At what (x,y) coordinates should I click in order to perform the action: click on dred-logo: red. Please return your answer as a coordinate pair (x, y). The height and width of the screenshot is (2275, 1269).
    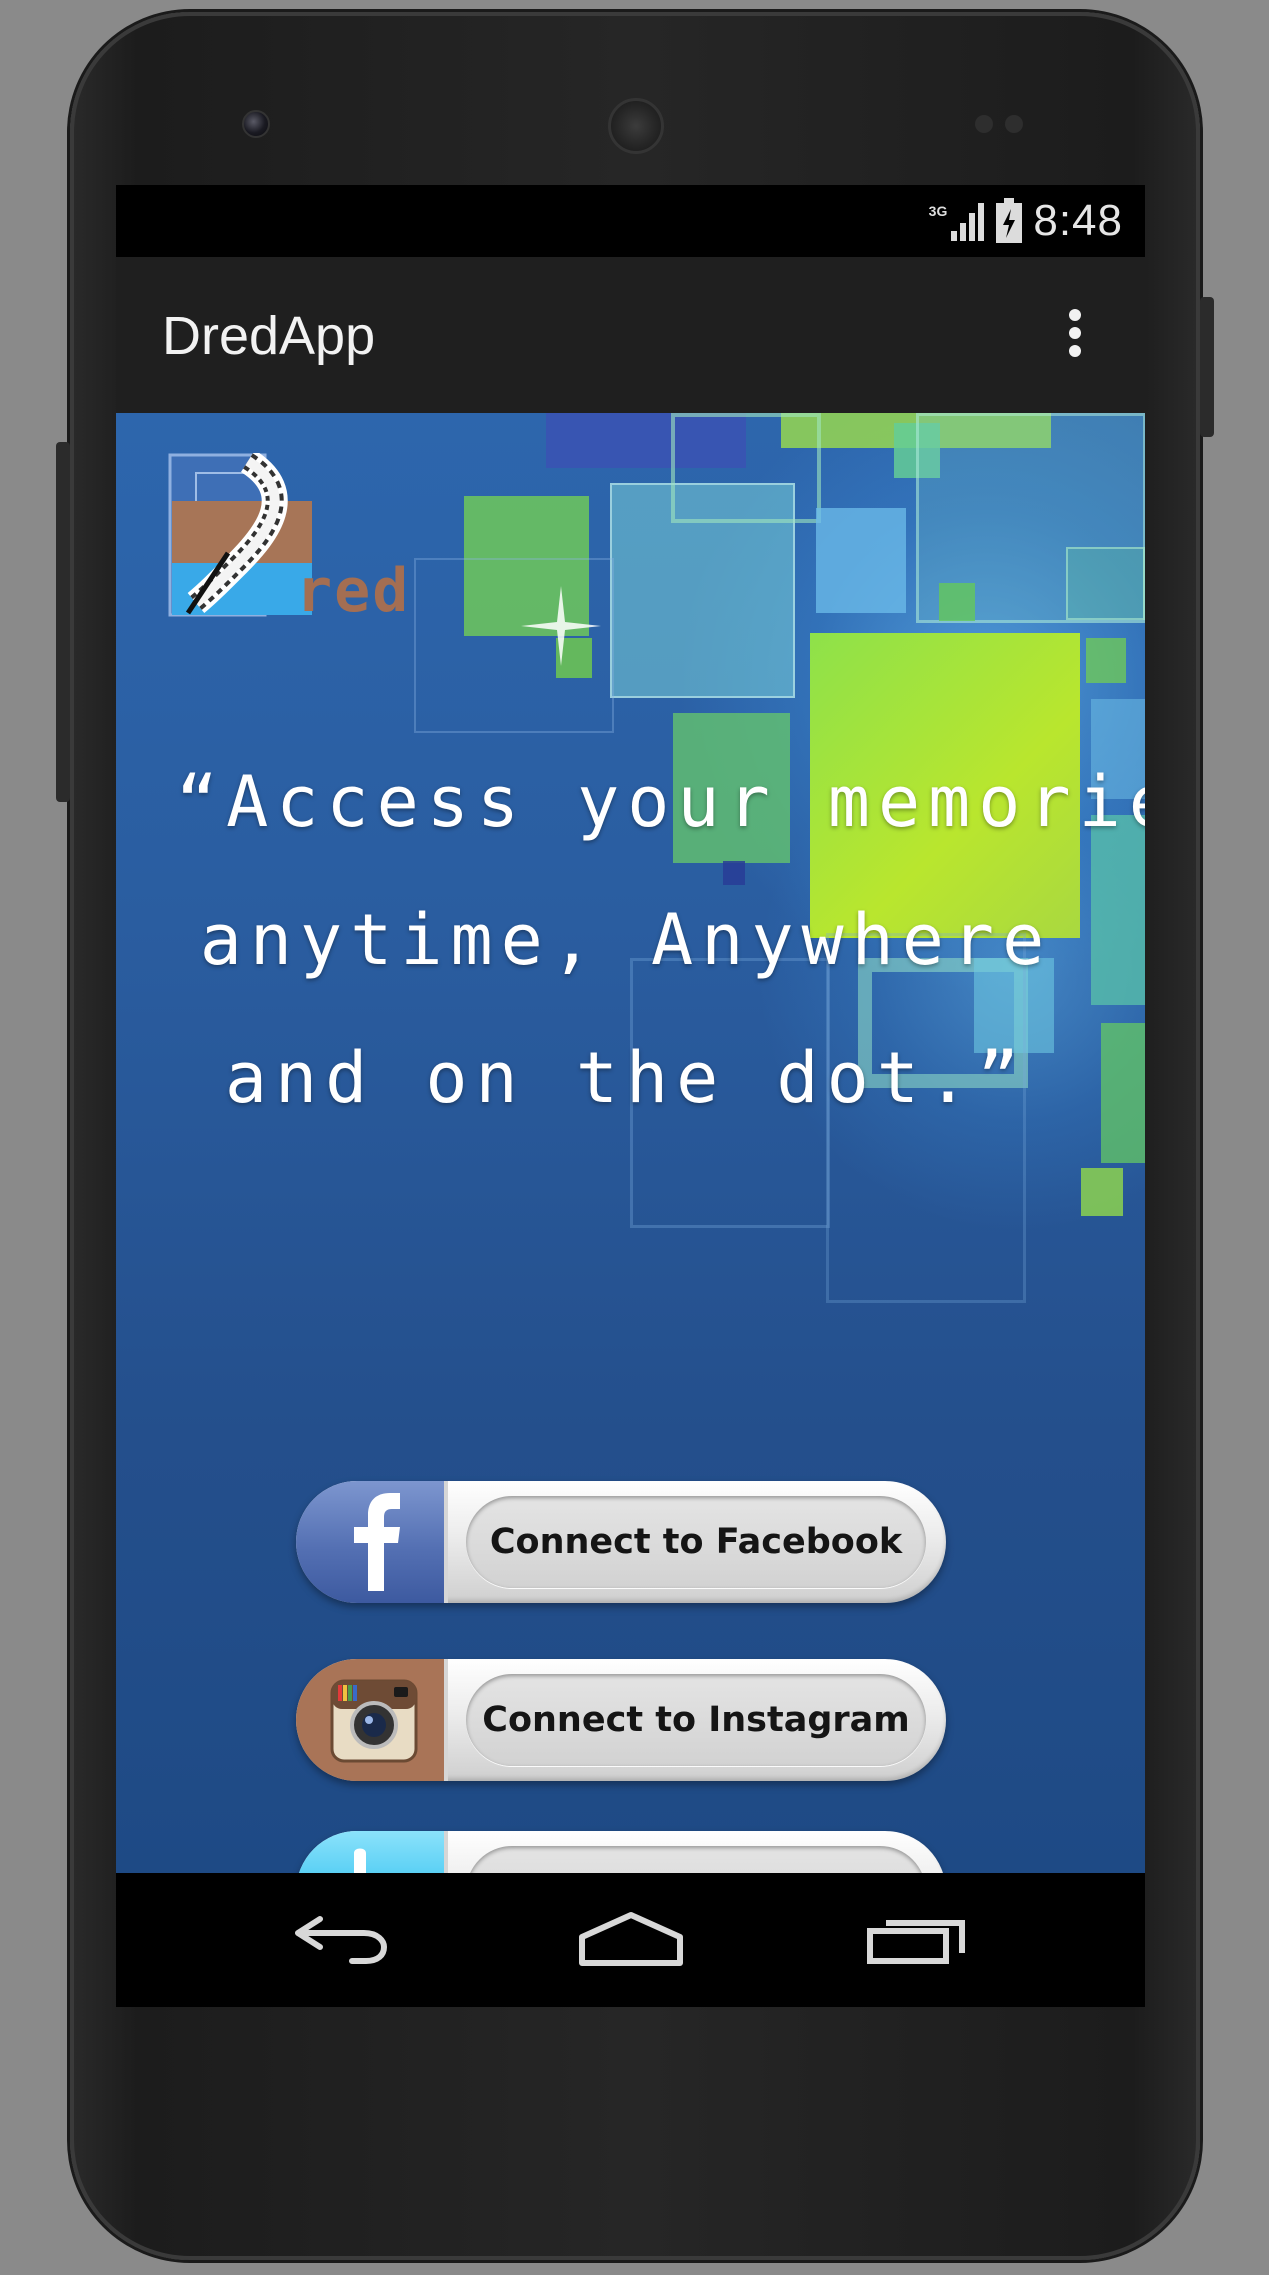
    Looking at the image, I should click on (289, 538).